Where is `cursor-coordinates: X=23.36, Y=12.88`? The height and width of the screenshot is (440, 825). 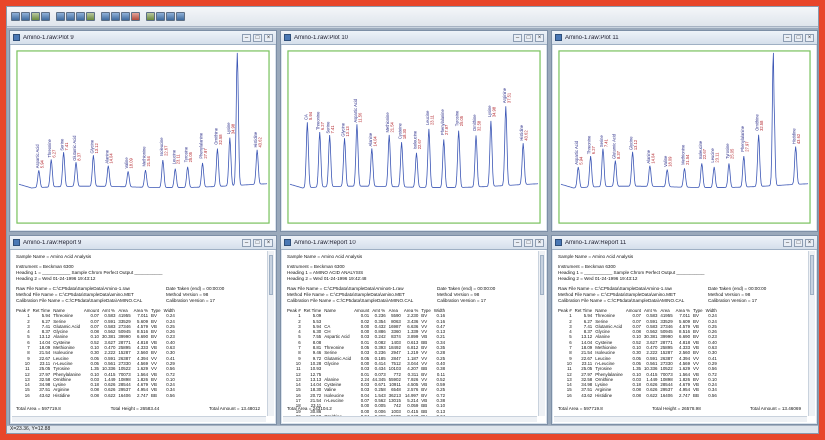
cursor-coordinates: X=23.36, Y=12.88 is located at coordinates (30, 429).